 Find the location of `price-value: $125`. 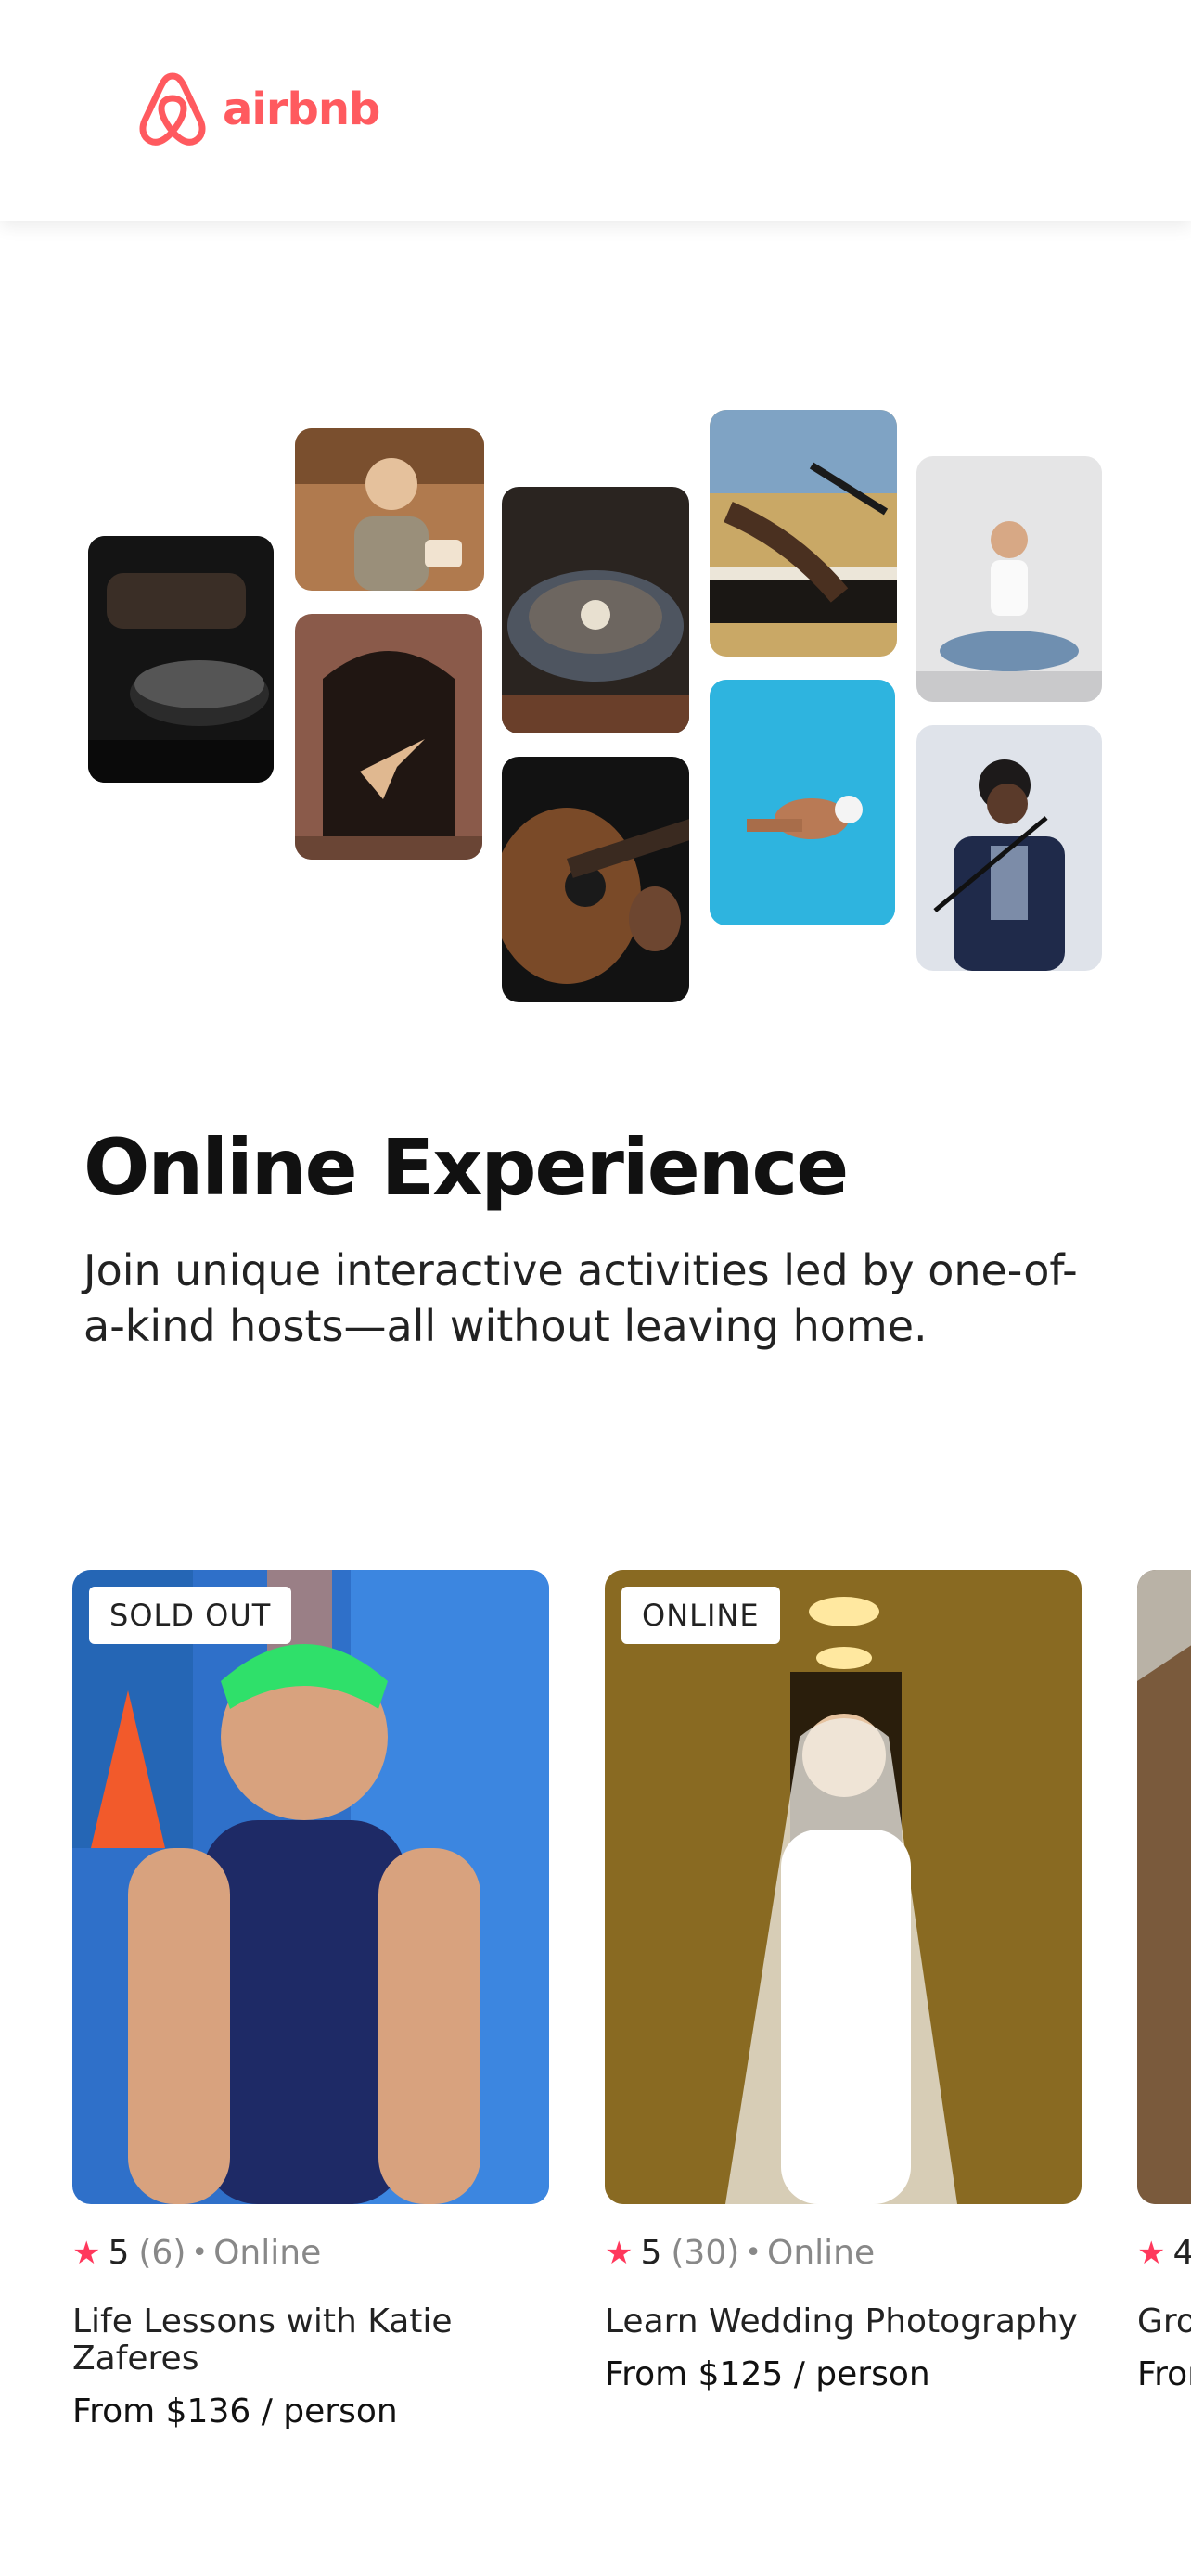

price-value: $125 is located at coordinates (741, 2374).